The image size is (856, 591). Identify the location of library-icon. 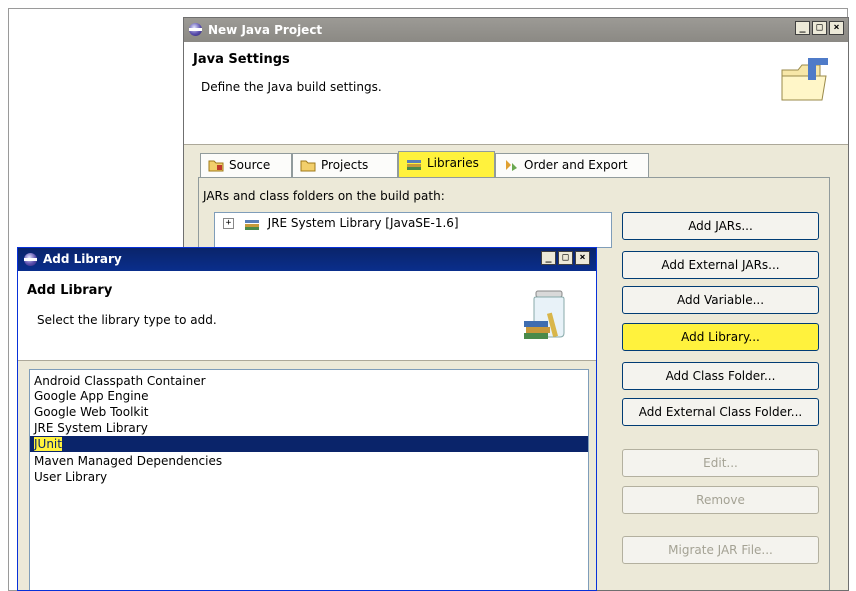
(251, 224).